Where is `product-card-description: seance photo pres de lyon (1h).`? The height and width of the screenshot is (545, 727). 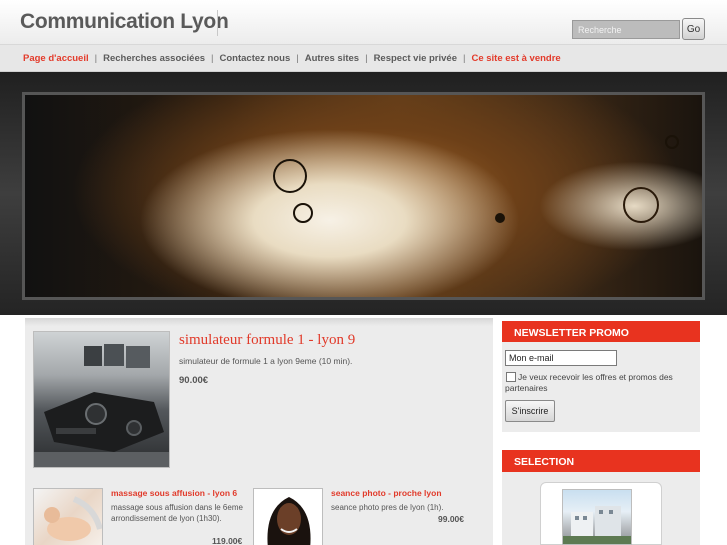
product-card-description: seance photo pres de lyon (1h). is located at coordinates (387, 507).